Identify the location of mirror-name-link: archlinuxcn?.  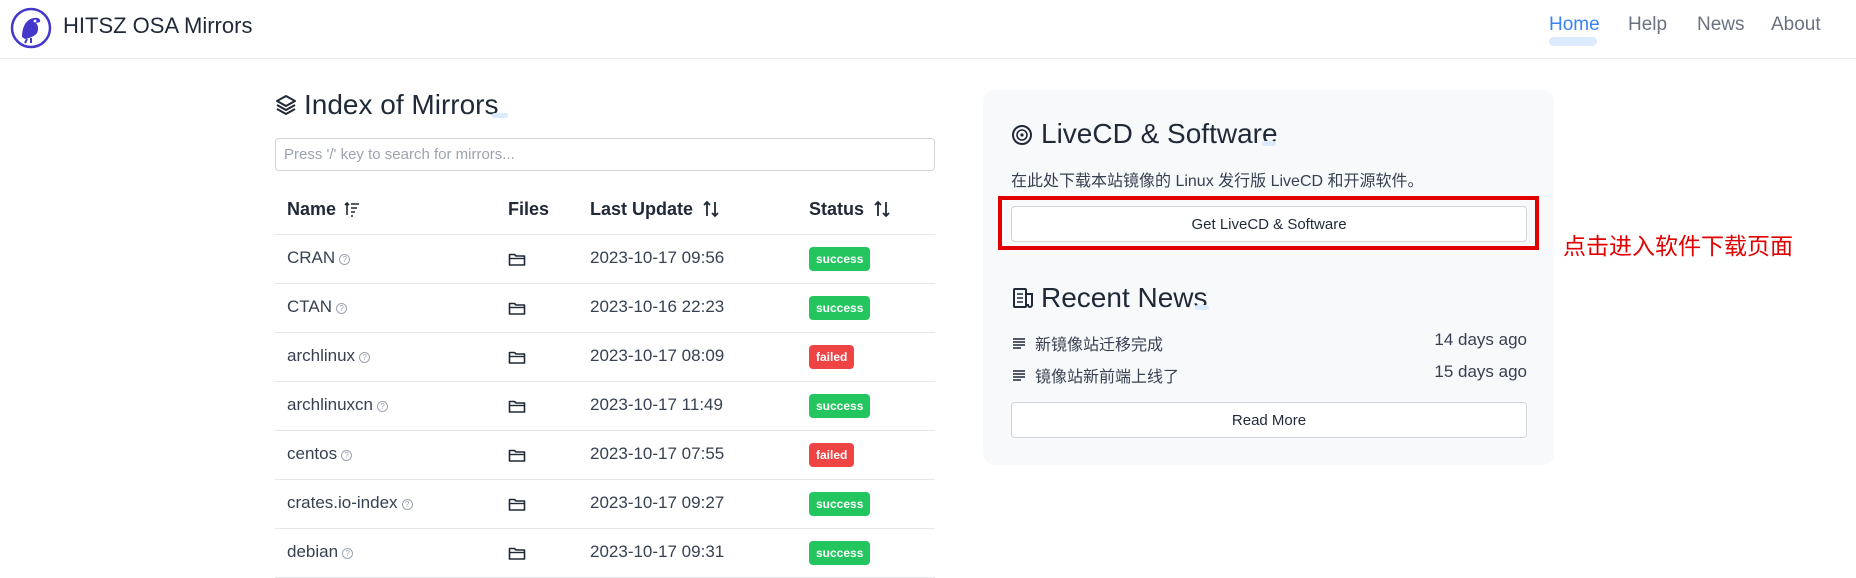
(337, 405).